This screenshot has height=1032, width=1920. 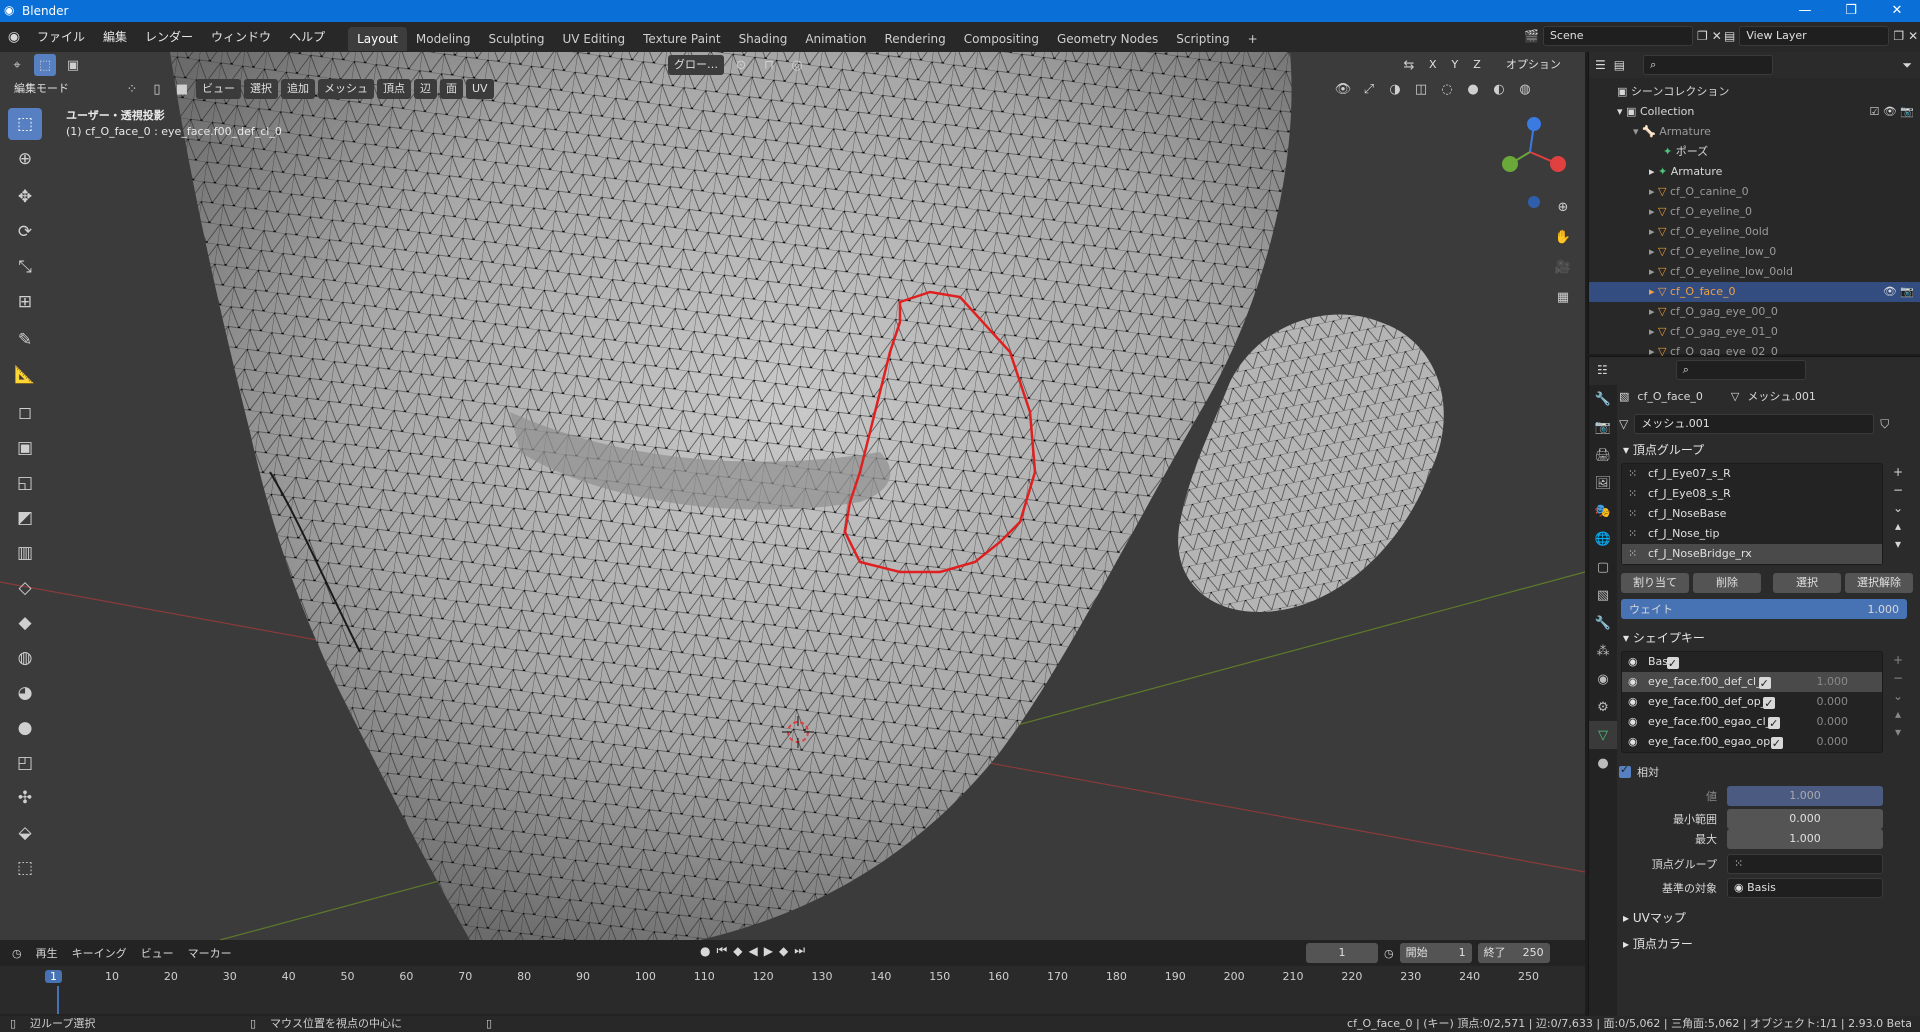 I want to click on tool-tab-icon: 🔧, so click(x=1603, y=399).